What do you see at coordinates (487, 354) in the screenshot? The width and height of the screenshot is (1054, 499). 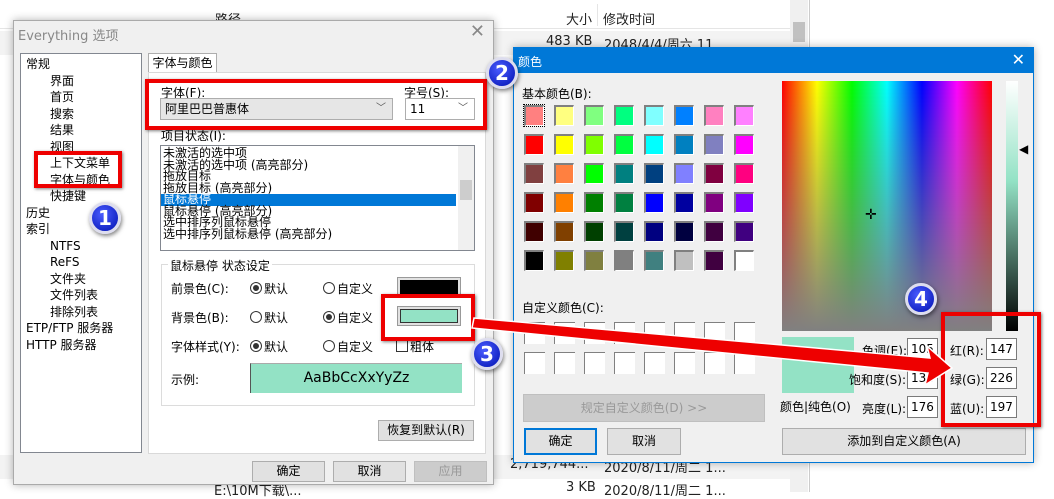 I see `step-badge-3: 3` at bounding box center [487, 354].